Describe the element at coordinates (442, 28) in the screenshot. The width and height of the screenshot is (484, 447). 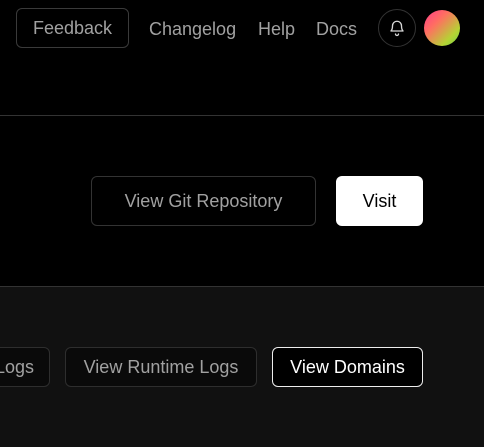
I see `avatar` at that location.